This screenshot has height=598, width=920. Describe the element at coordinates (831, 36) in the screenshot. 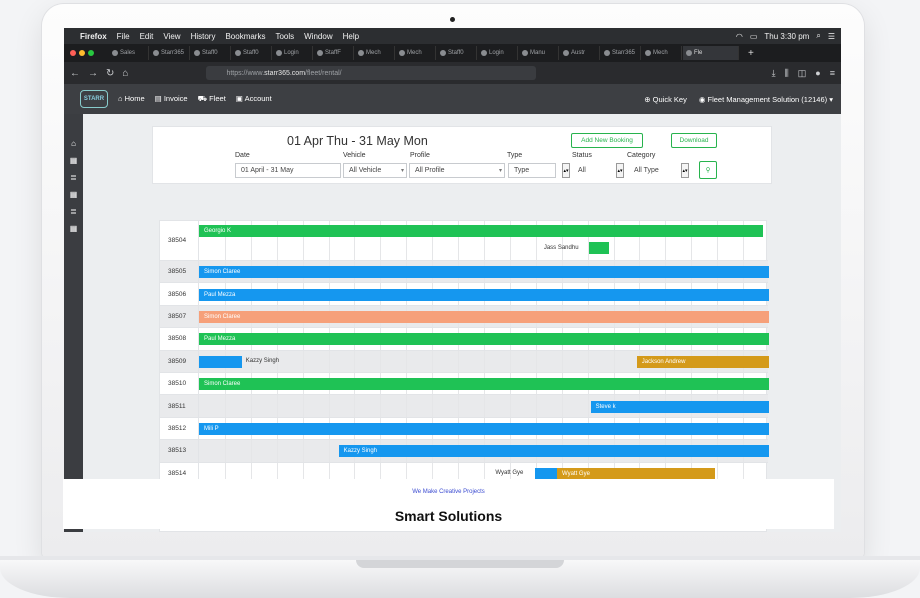

I see `control-center-icon: ☰` at that location.